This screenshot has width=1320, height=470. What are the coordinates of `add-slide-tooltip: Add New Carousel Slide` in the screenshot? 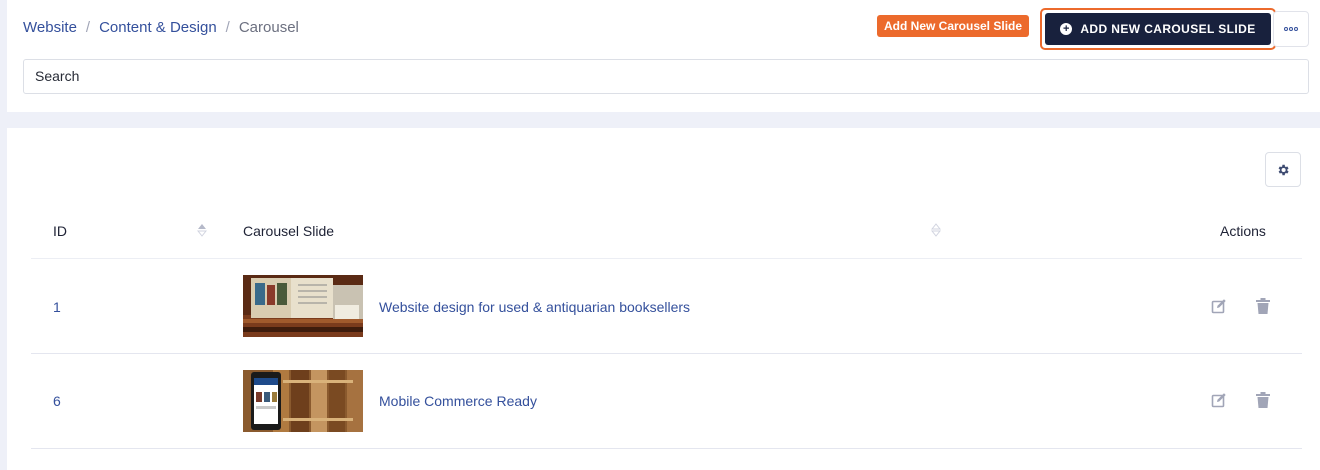 It's located at (953, 26).